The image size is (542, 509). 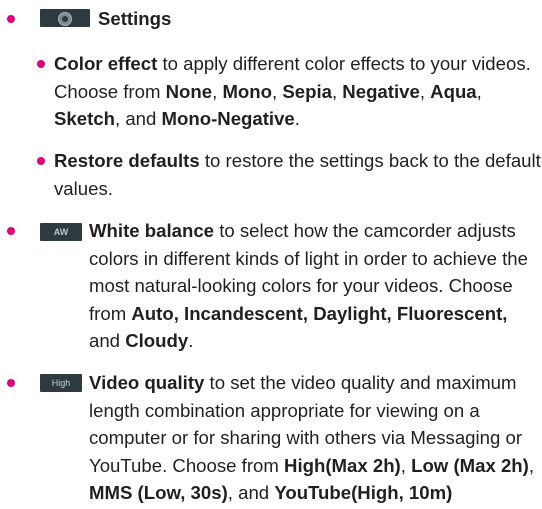 I want to click on option-youtube: YouTube(High, 10m), so click(x=363, y=493).